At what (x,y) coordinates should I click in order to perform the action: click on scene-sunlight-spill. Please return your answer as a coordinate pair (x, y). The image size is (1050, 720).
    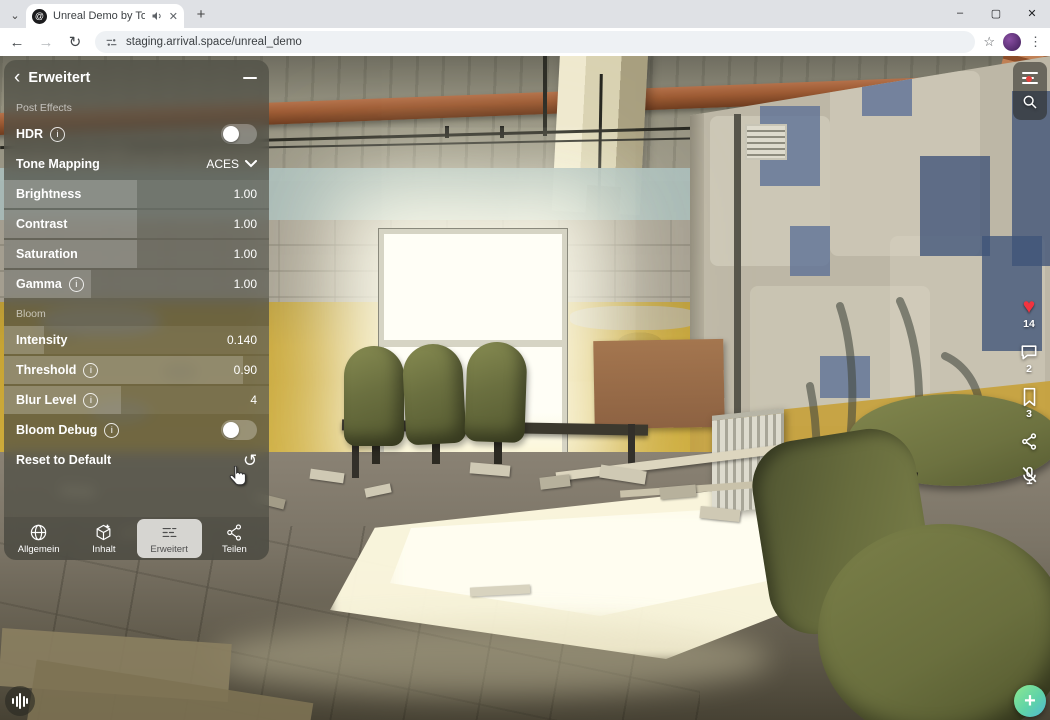
    Looking at the image, I should click on (490, 658).